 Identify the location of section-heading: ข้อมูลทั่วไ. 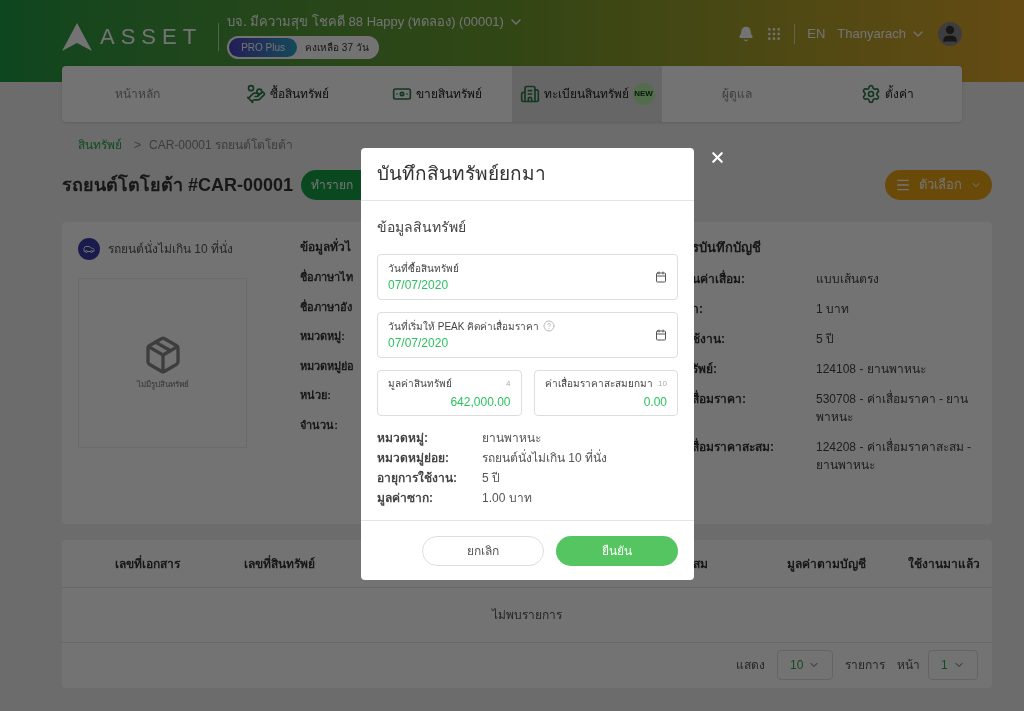
(326, 247).